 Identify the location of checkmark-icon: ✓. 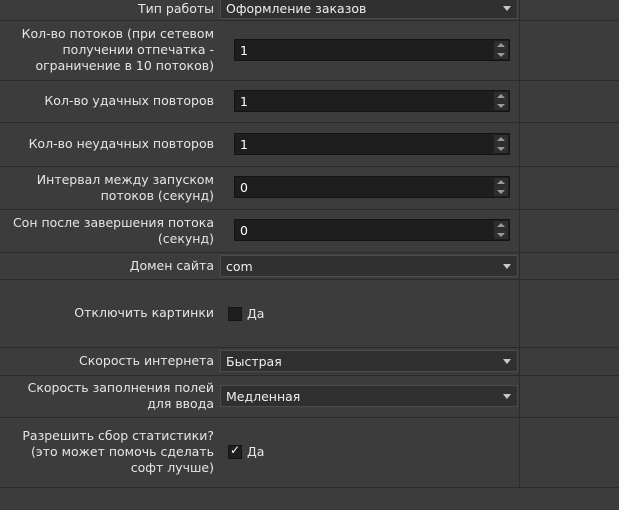
(235, 450).